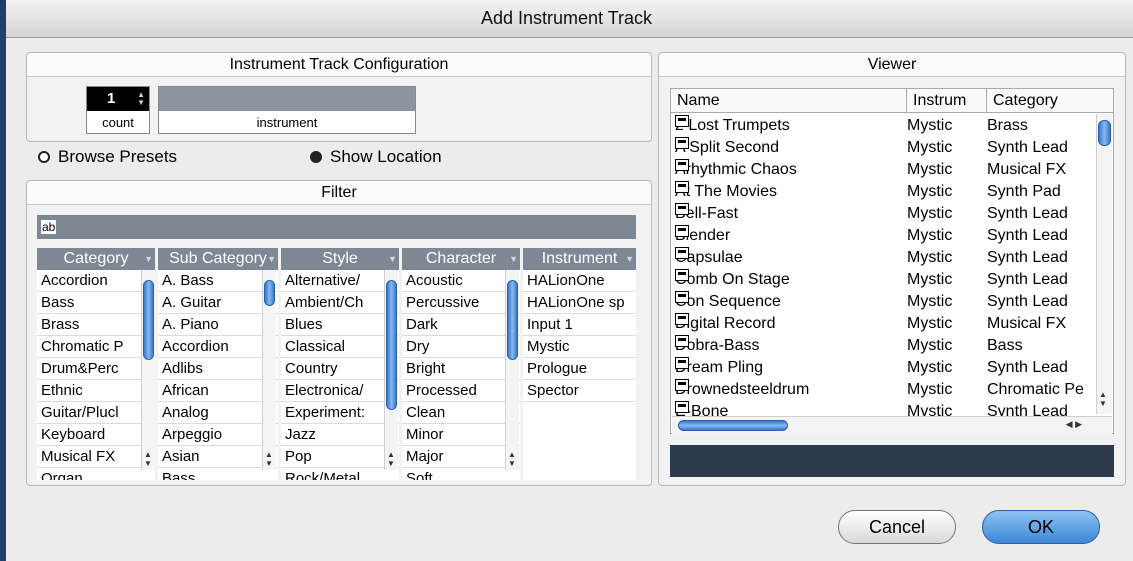  I want to click on list-item: Classical, so click(340, 347).